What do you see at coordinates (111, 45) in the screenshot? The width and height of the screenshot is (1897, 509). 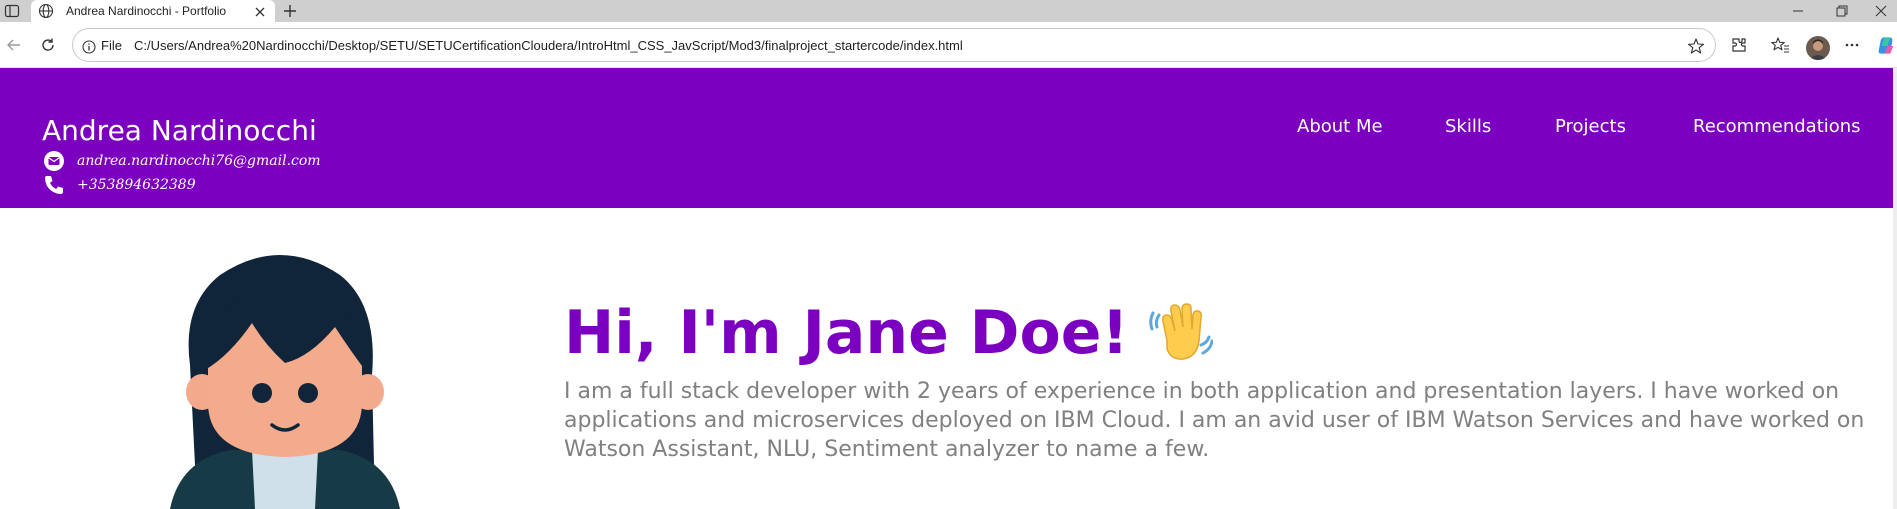 I see `url-scheme: File` at bounding box center [111, 45].